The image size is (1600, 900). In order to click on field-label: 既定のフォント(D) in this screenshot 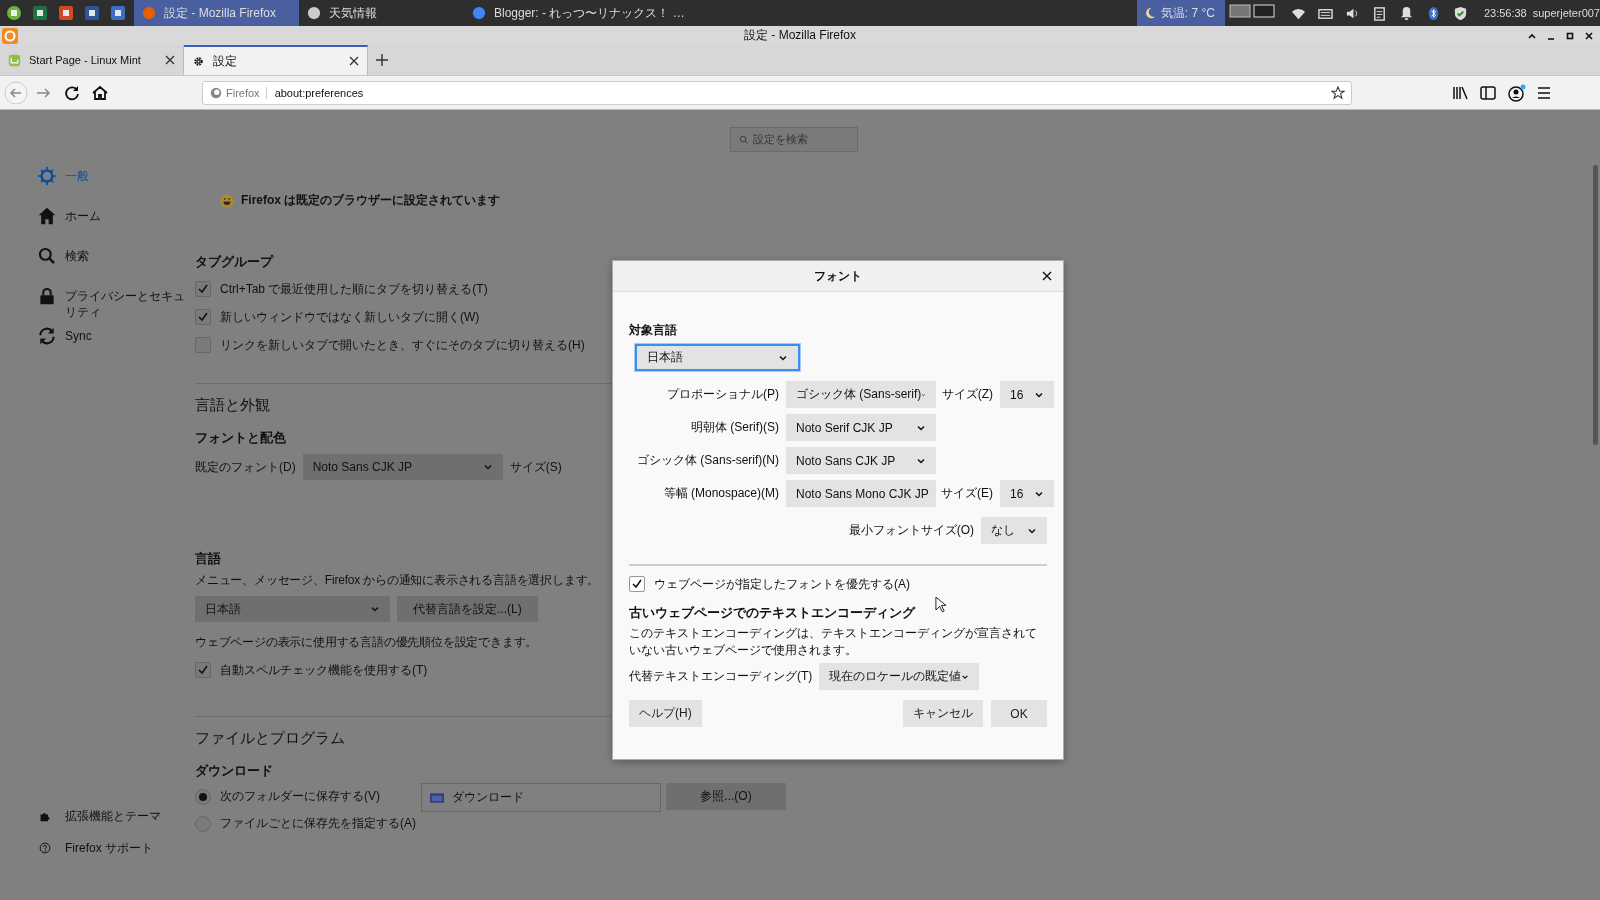, I will do `click(245, 467)`.